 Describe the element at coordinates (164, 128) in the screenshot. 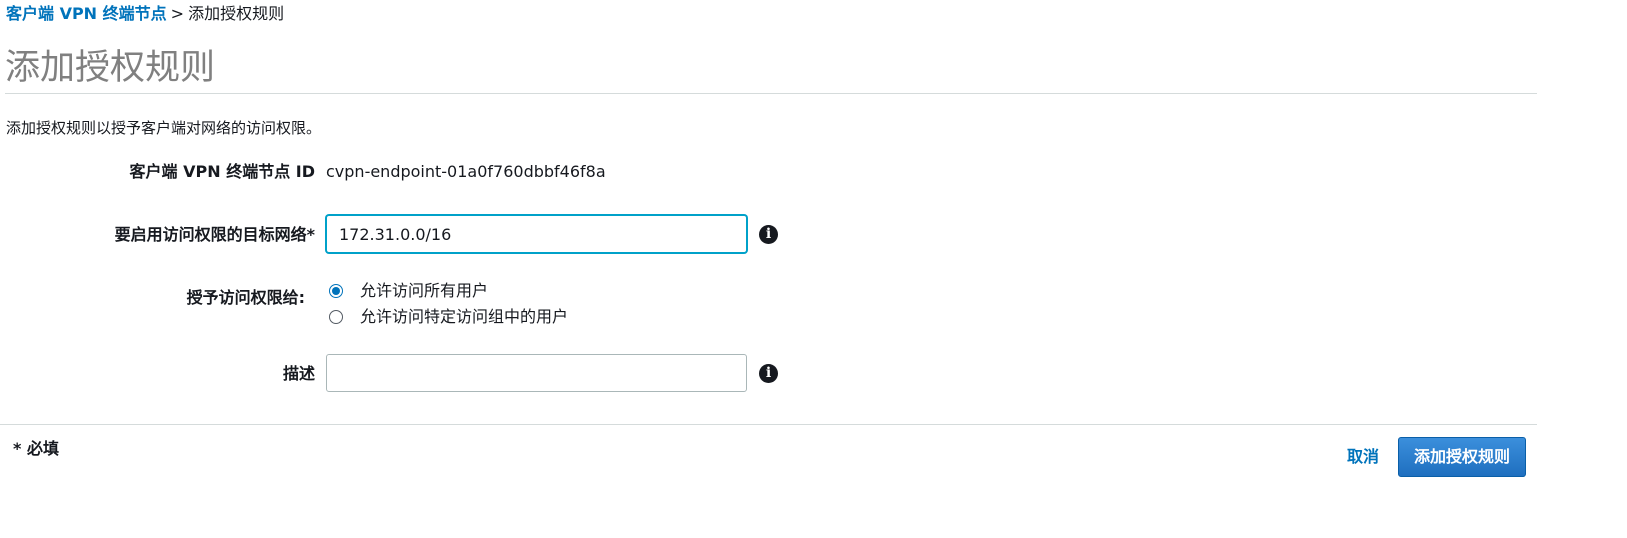

I see `page-description: 添加授权规则以授予客户端对网络的访问权限。` at that location.